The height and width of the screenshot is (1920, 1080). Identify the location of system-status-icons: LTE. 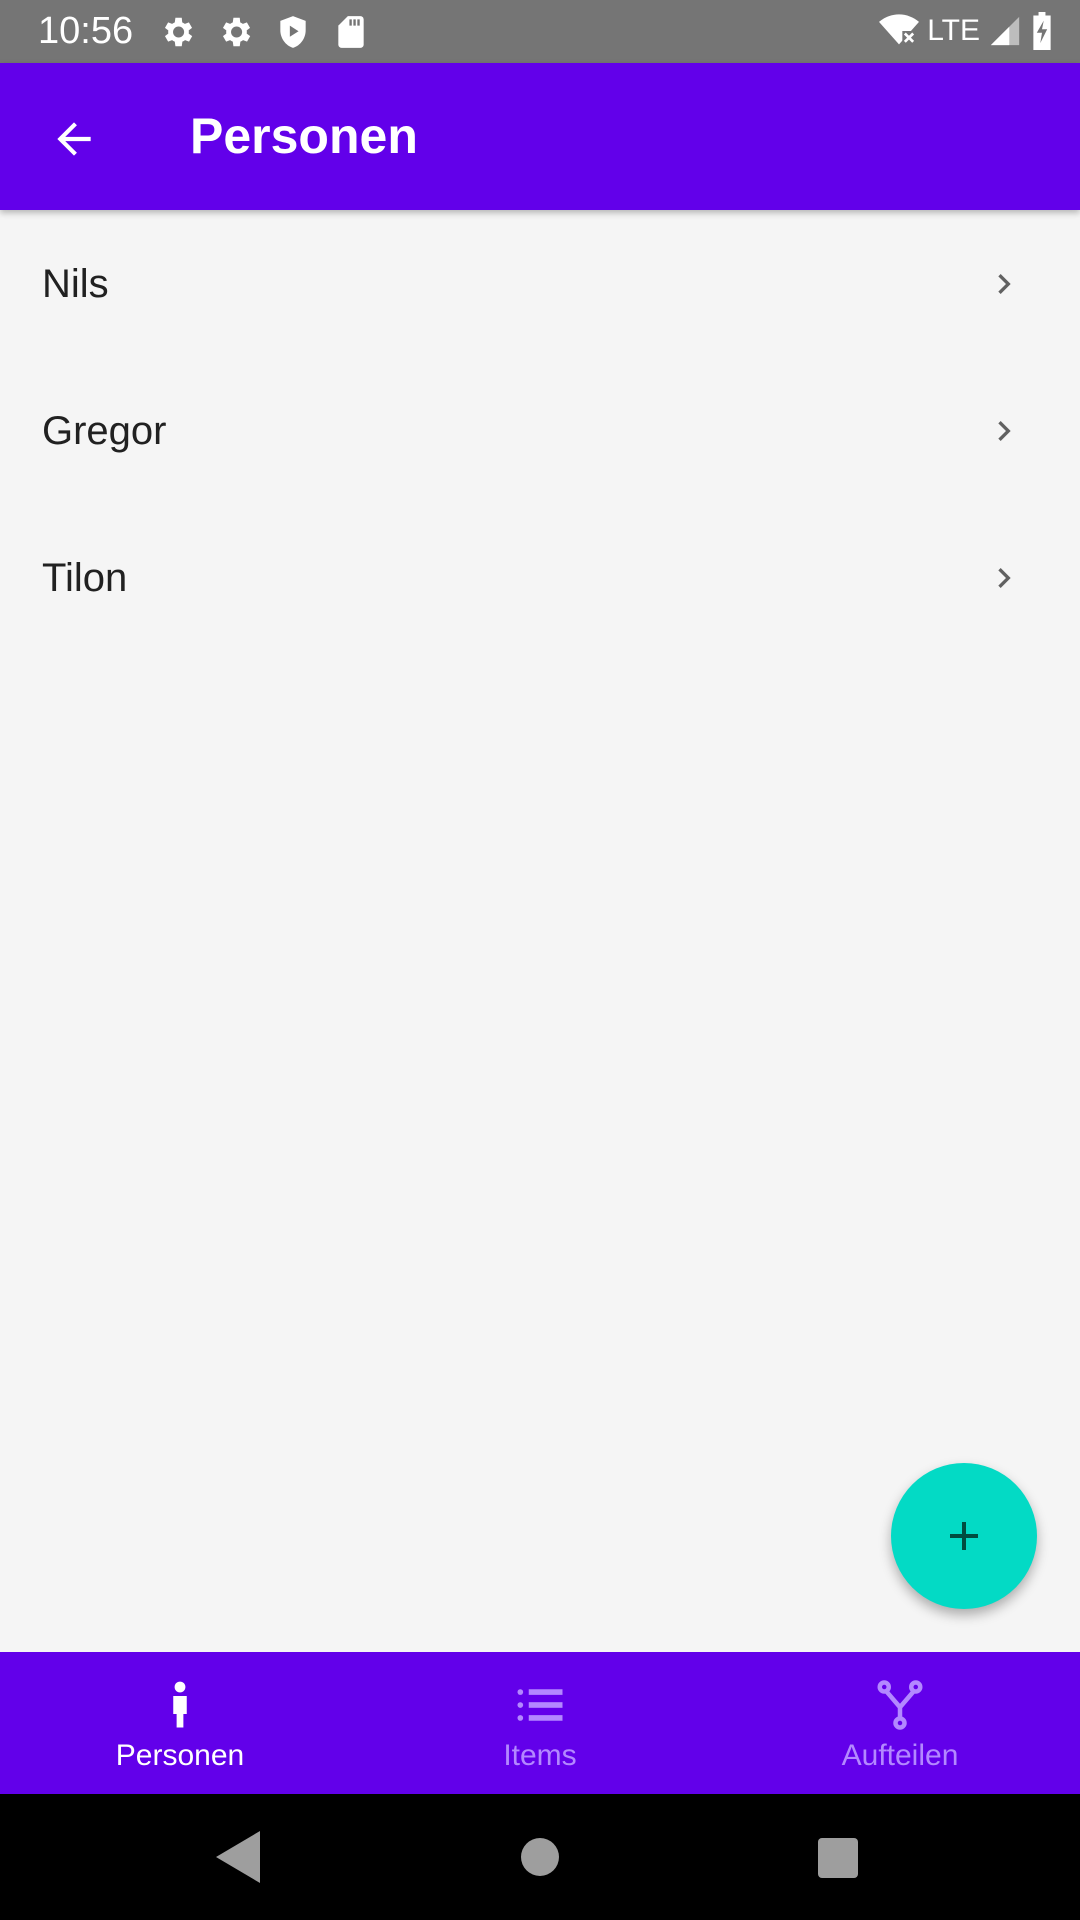
(966, 31).